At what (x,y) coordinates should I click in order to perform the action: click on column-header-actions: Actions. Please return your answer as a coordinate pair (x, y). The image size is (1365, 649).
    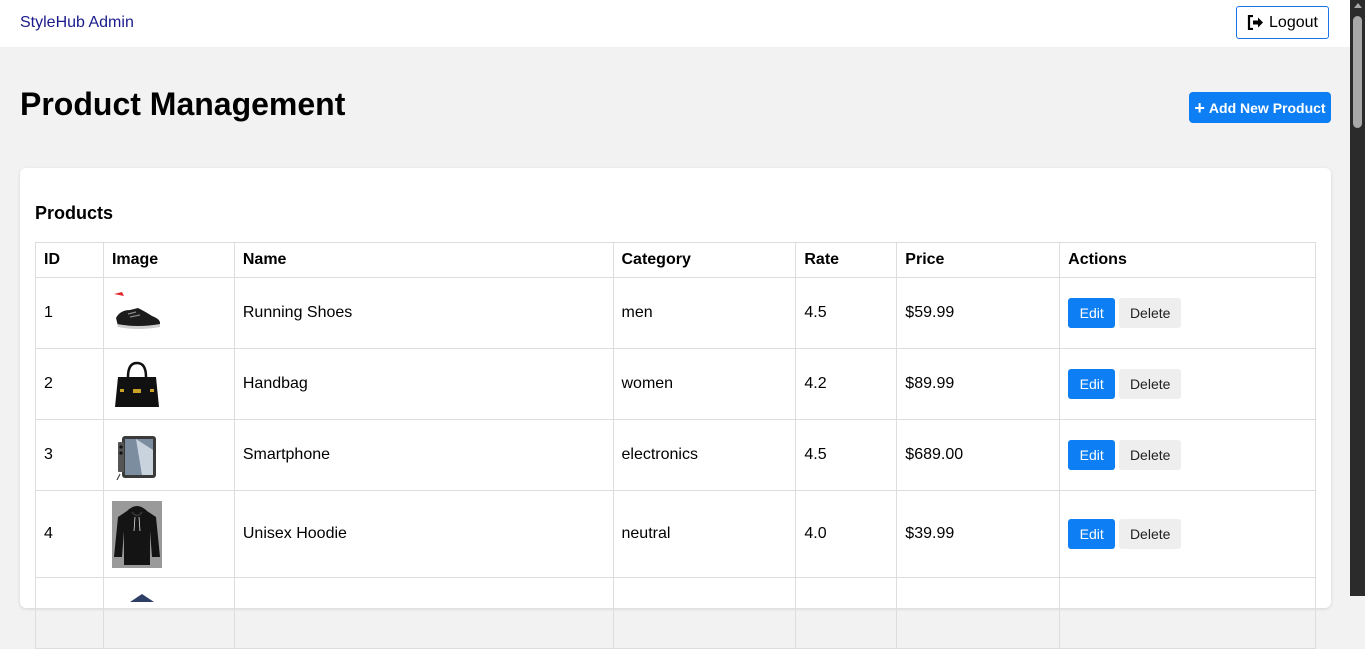
    Looking at the image, I should click on (1187, 260).